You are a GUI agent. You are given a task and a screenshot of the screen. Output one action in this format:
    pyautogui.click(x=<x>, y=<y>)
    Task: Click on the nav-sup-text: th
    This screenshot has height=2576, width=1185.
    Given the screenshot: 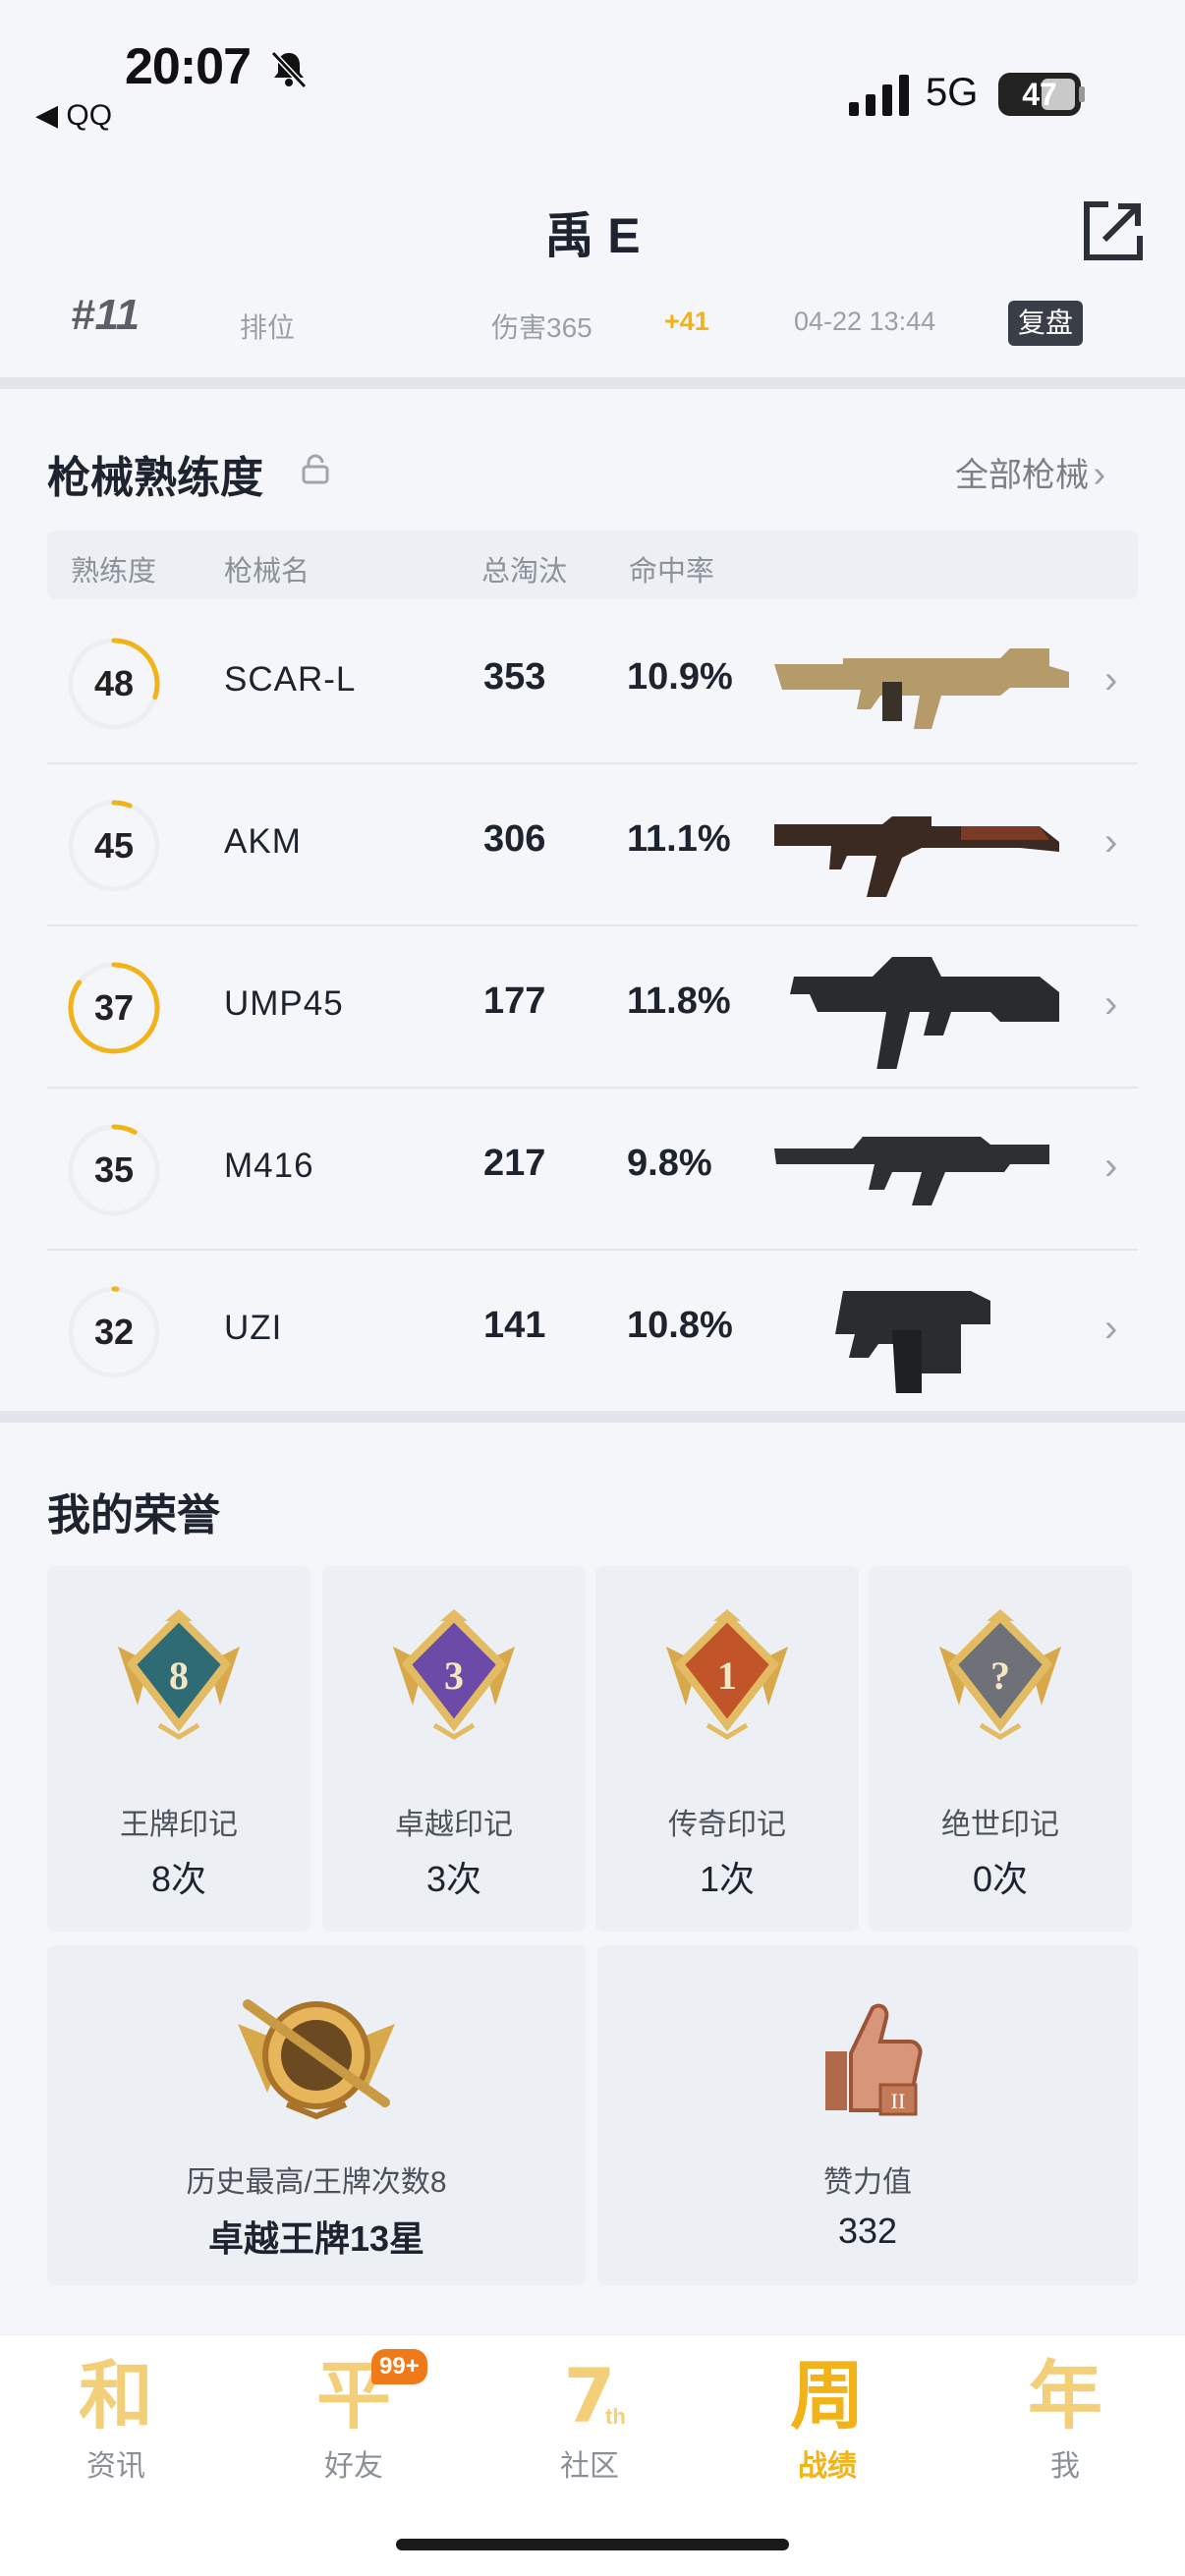 What is the action you would take?
    pyautogui.click(x=616, y=2416)
    